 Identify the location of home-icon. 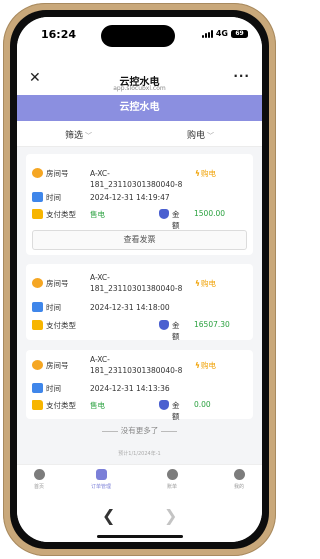
(39, 474).